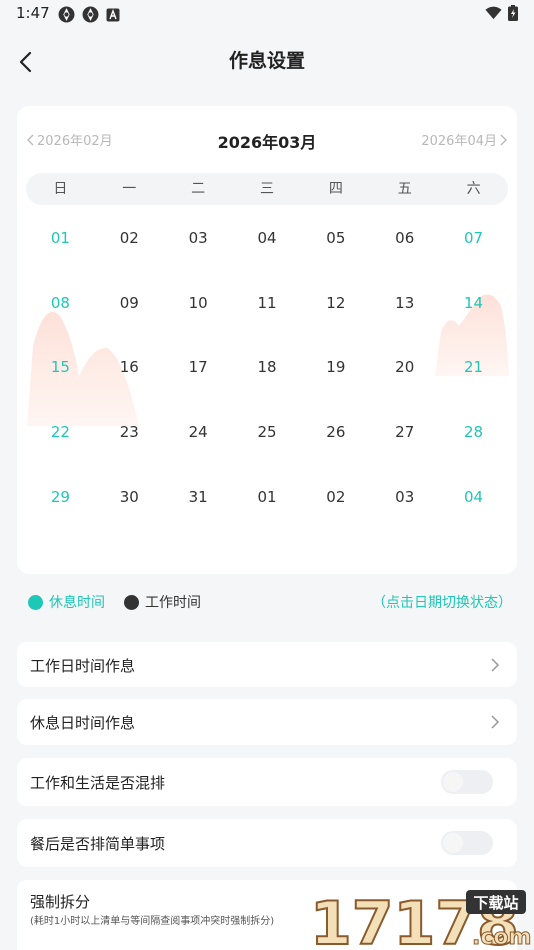 This screenshot has width=534, height=950. I want to click on calendar-day: 09, so click(129, 303).